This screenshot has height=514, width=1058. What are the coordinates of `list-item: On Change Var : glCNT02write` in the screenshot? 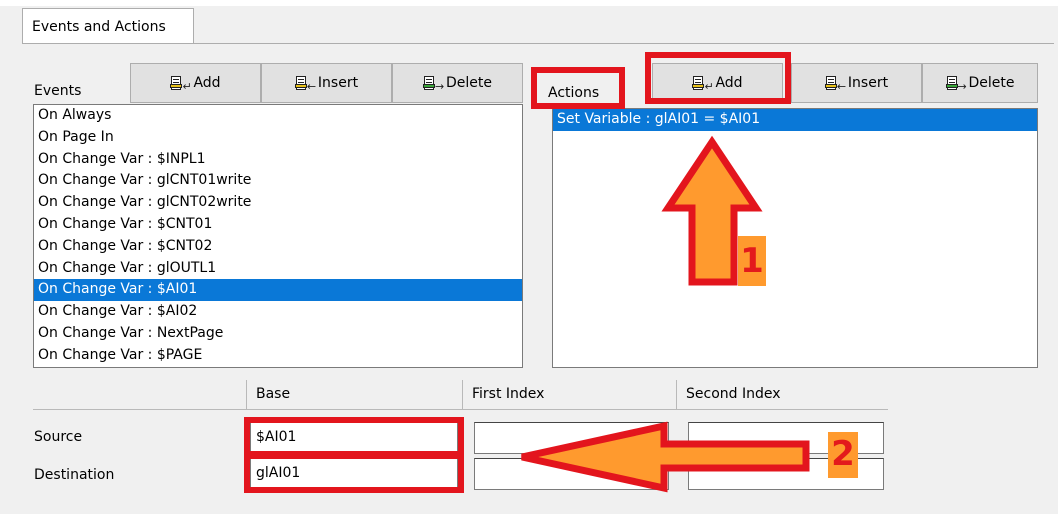 It's located at (278, 203).